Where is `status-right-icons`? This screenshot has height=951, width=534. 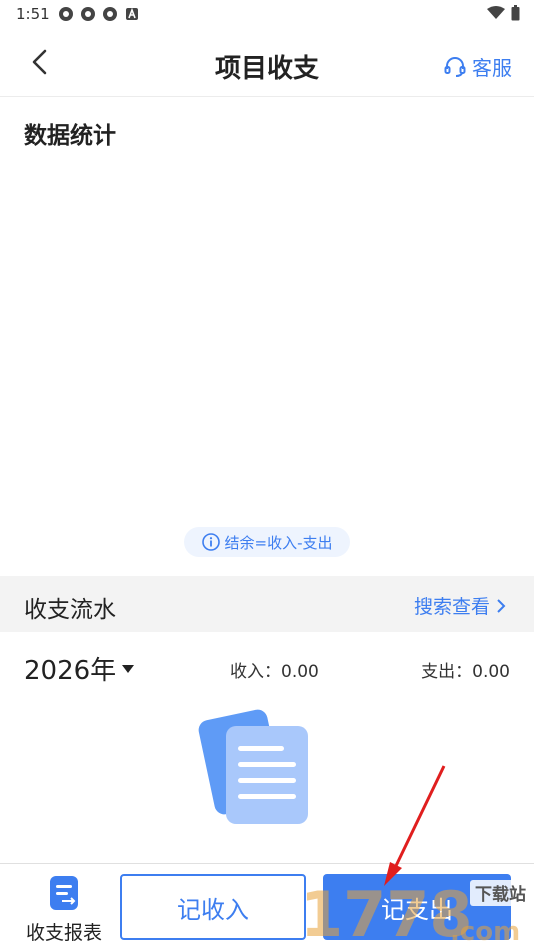 status-right-icons is located at coordinates (503, 13).